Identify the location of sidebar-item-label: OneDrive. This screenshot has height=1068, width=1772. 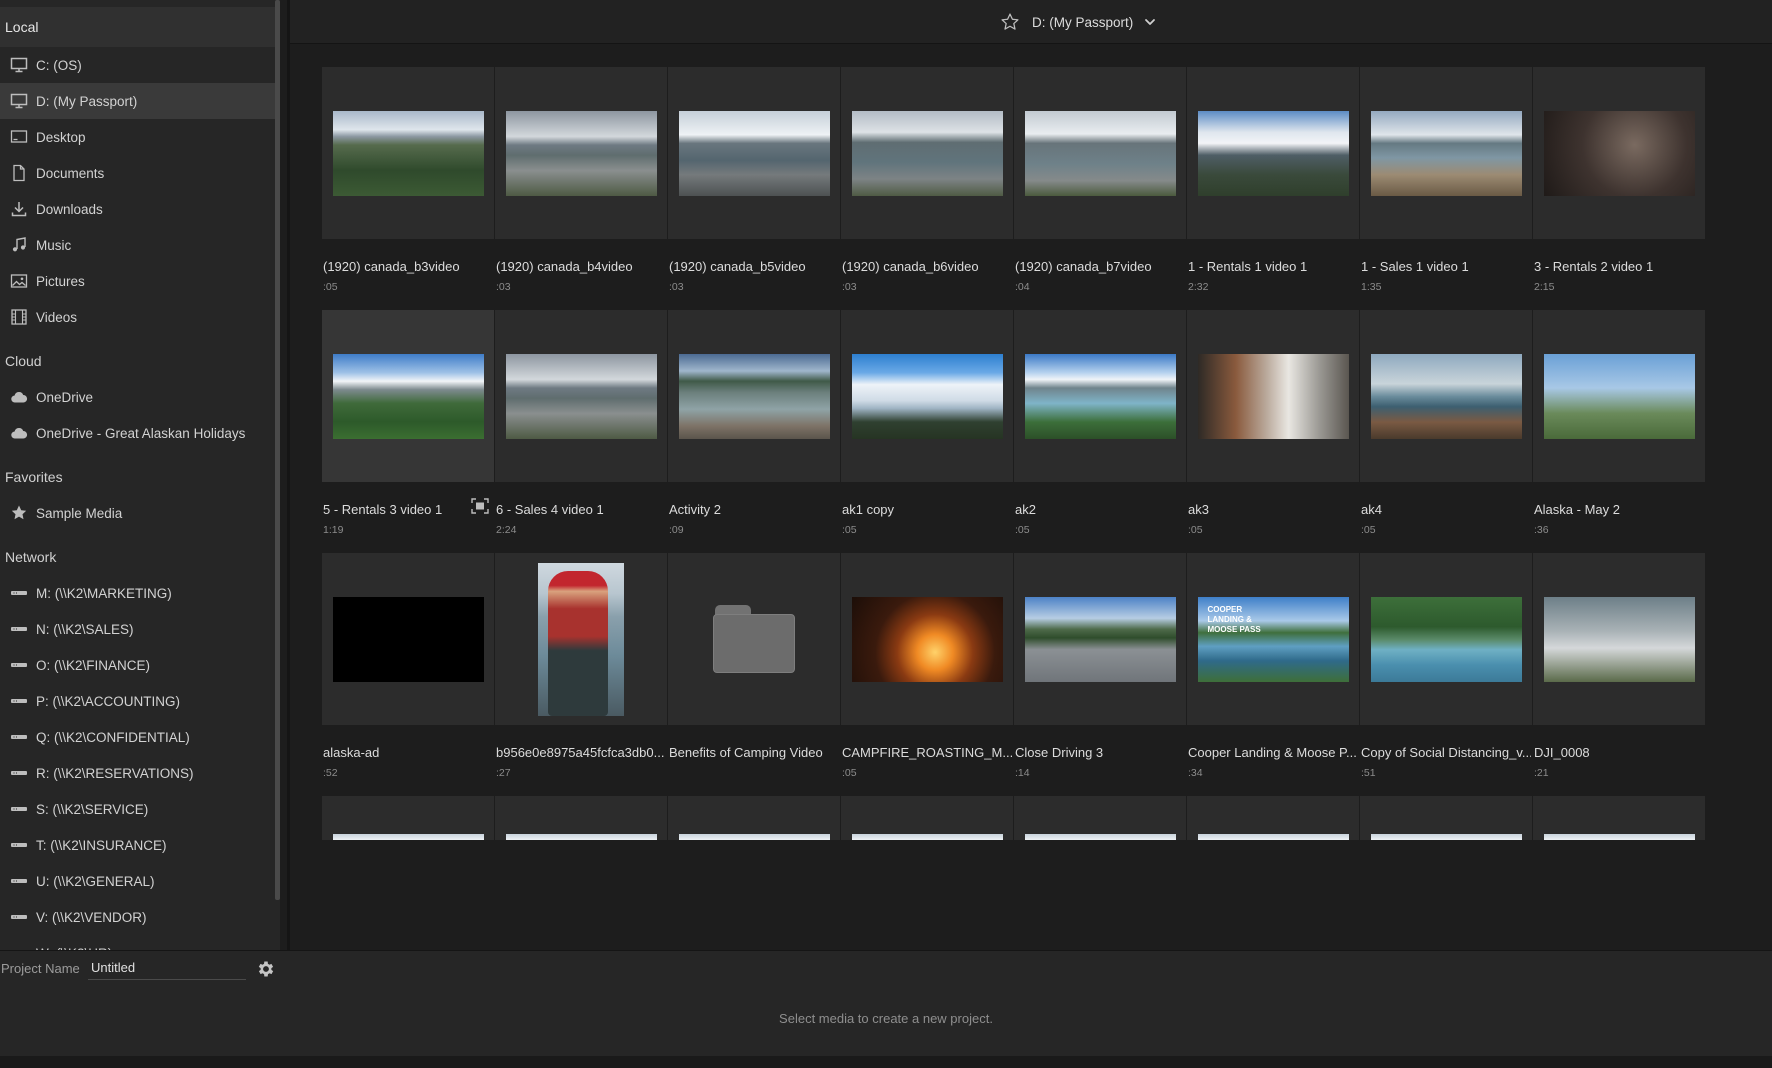
(65, 397).